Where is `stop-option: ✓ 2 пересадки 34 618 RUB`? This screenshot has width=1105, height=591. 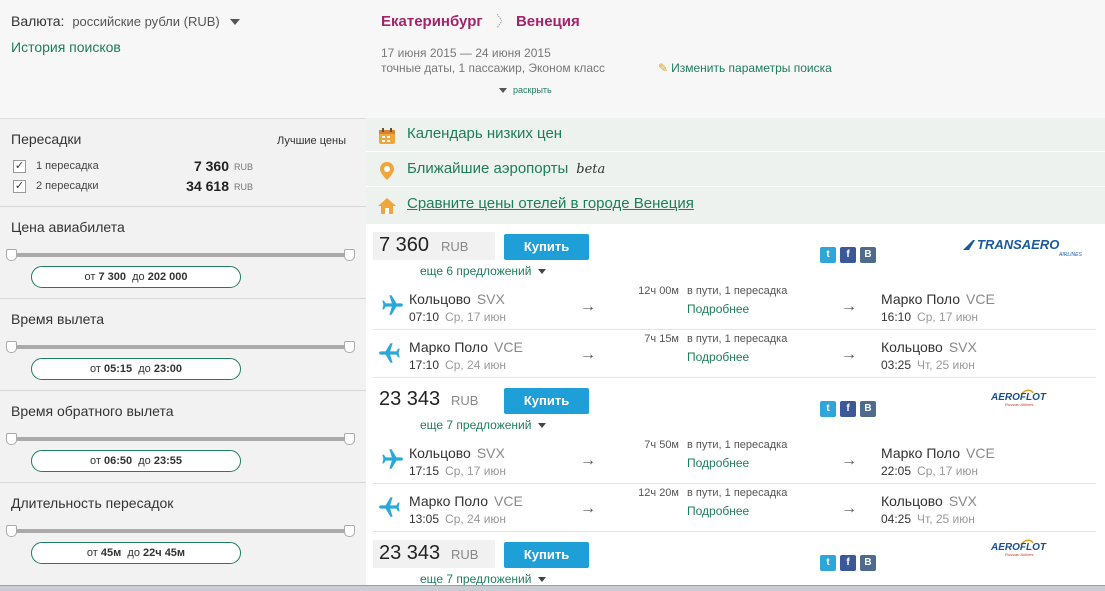
stop-option: ✓ 2 пересадки 34 618 RUB is located at coordinates (133, 187).